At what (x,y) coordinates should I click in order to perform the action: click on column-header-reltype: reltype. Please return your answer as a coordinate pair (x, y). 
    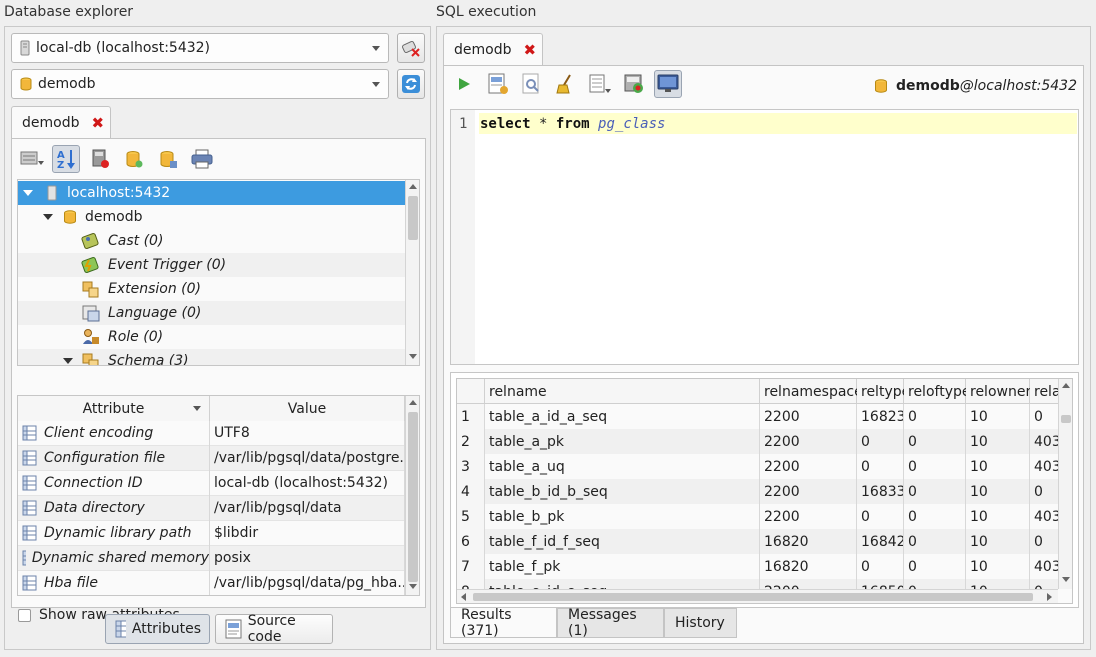
    Looking at the image, I should click on (883, 391).